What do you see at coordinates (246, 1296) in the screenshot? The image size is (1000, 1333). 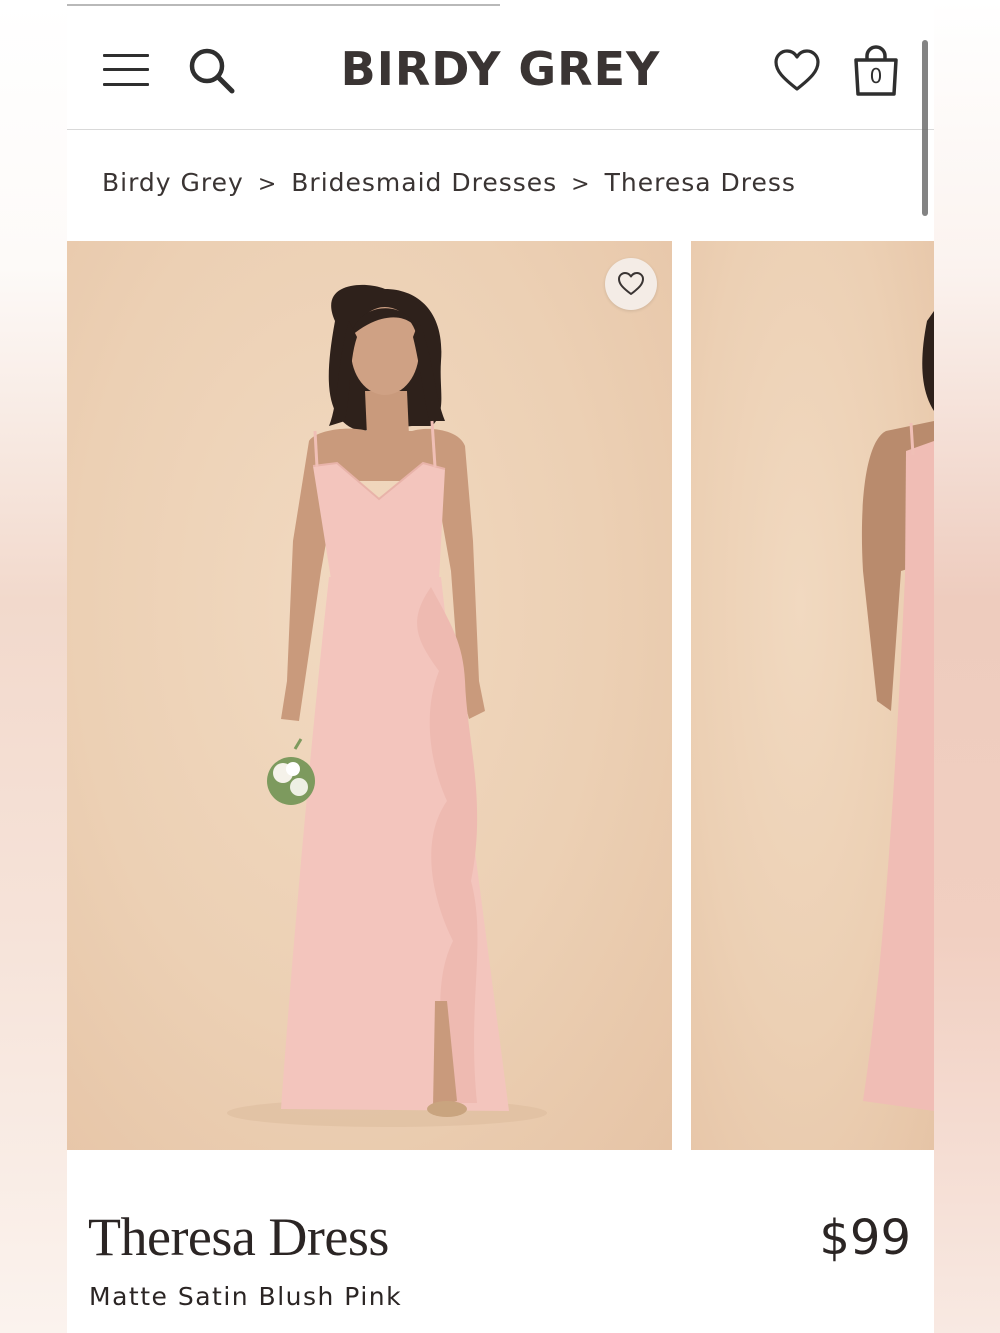 I see `product-color-fabric: Matte Satin Blush Pink` at bounding box center [246, 1296].